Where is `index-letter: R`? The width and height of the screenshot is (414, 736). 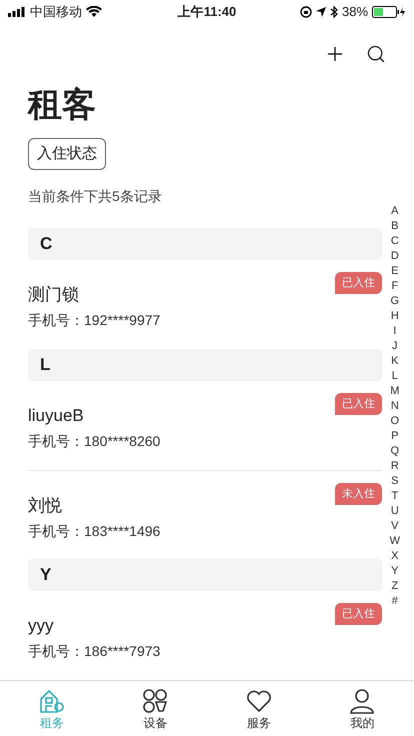
index-letter: R is located at coordinates (394, 466).